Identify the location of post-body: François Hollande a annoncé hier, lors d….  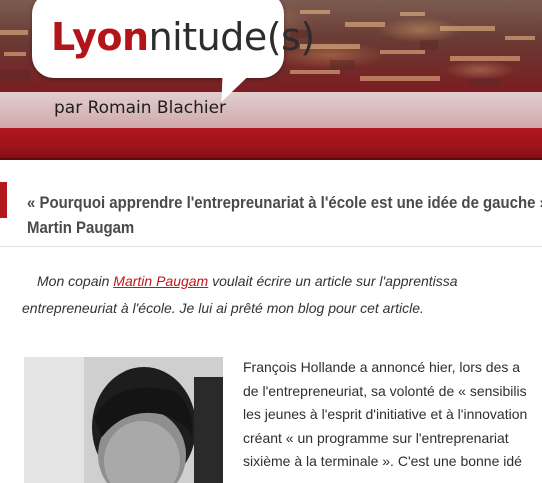
(385, 414).